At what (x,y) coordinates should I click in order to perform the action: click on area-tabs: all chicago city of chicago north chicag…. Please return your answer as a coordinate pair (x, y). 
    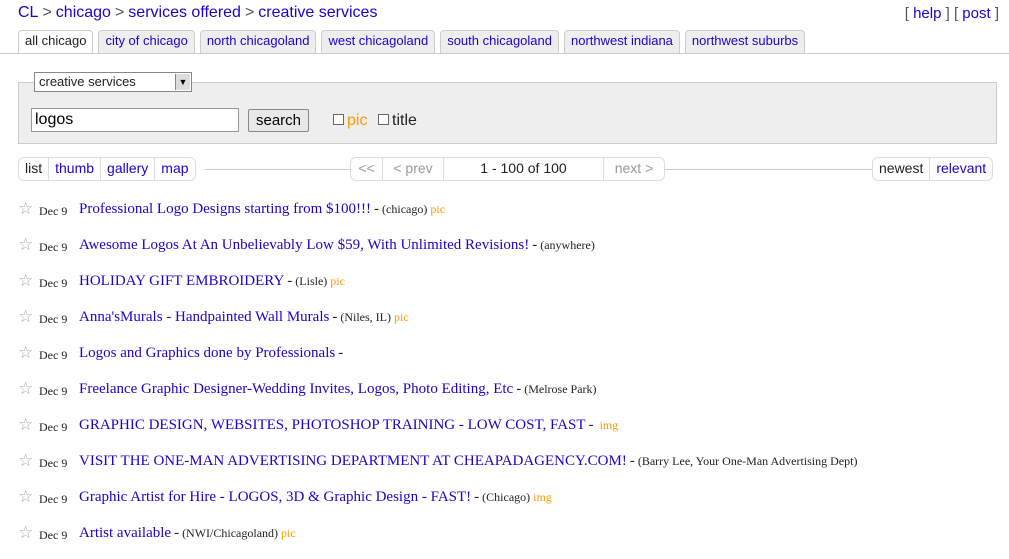
    Looking at the image, I should click on (412, 42).